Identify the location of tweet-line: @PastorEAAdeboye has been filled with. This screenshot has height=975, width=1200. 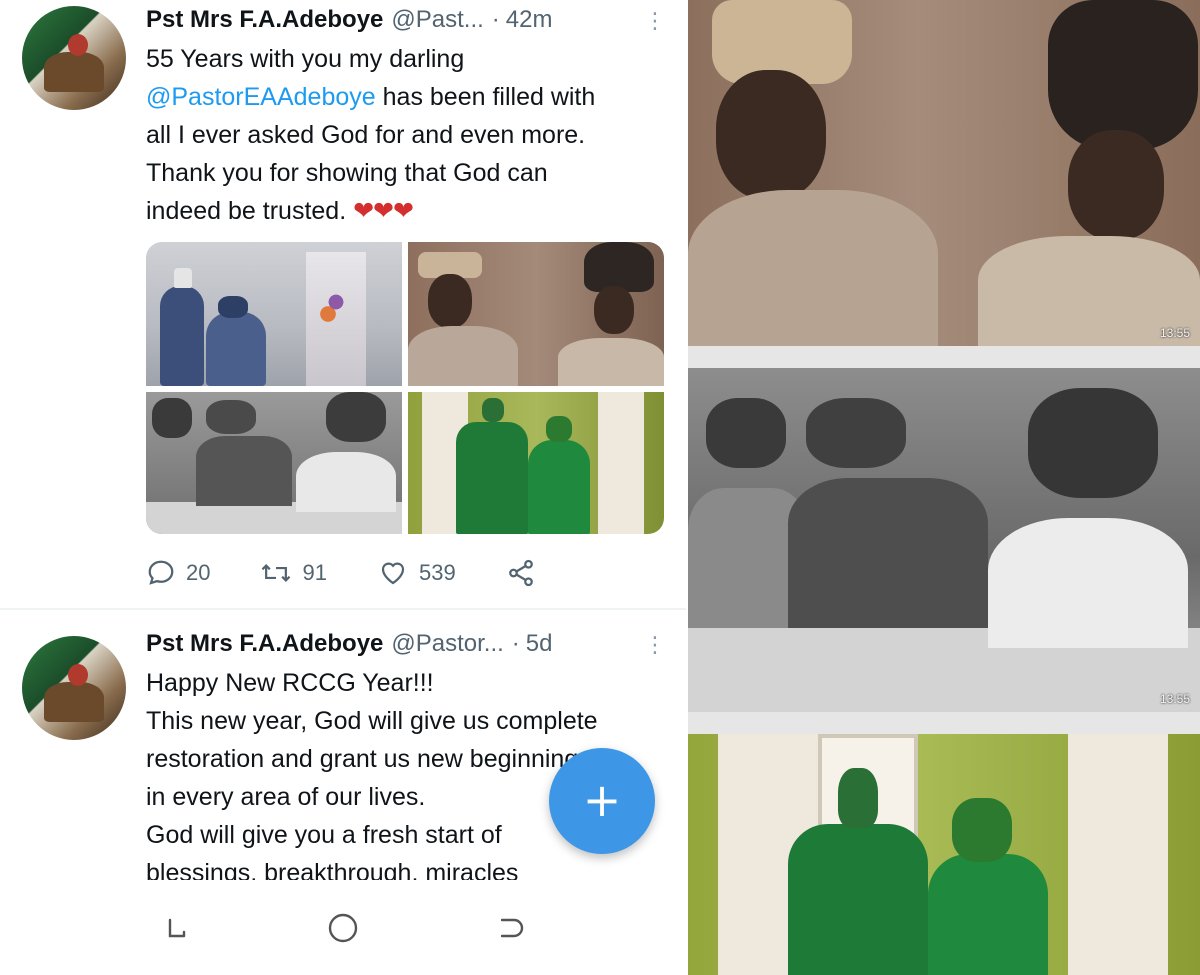
(406, 97).